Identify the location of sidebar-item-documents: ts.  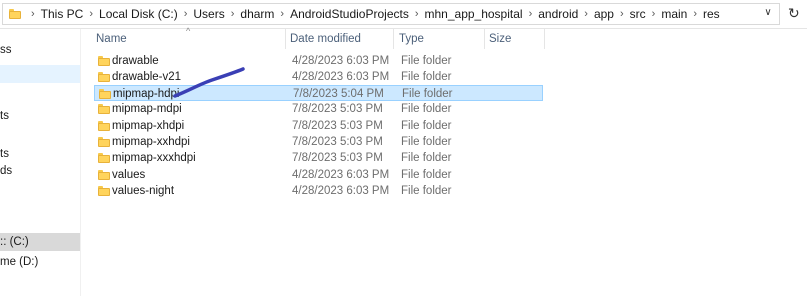
(40, 116).